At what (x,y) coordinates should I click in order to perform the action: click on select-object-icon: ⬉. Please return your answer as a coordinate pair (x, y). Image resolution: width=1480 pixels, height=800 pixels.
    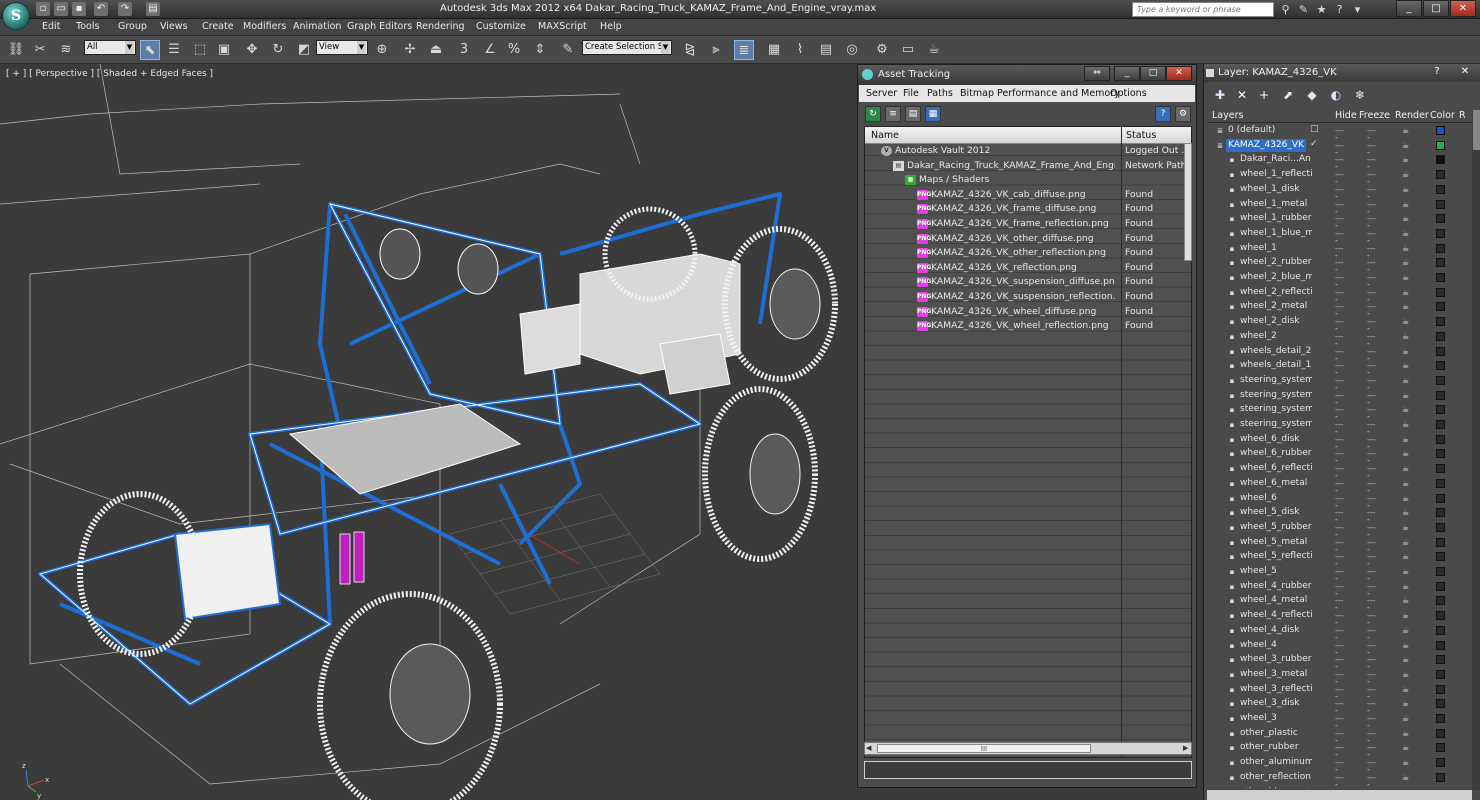
    Looking at the image, I should click on (150, 50).